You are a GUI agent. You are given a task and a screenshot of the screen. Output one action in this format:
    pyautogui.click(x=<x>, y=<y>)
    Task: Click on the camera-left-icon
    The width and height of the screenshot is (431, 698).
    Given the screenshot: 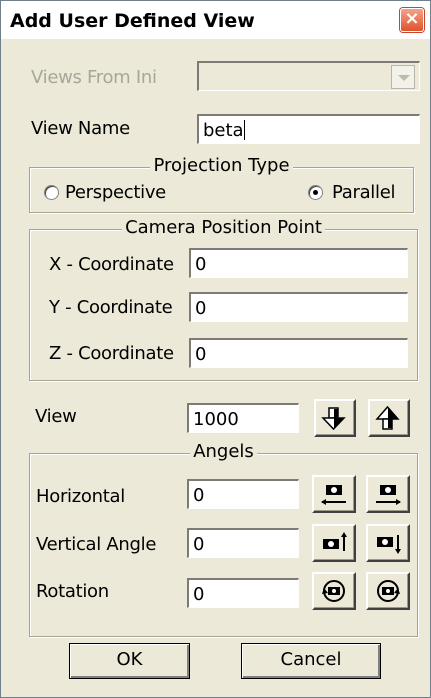 What is the action you would take?
    pyautogui.click(x=333, y=495)
    